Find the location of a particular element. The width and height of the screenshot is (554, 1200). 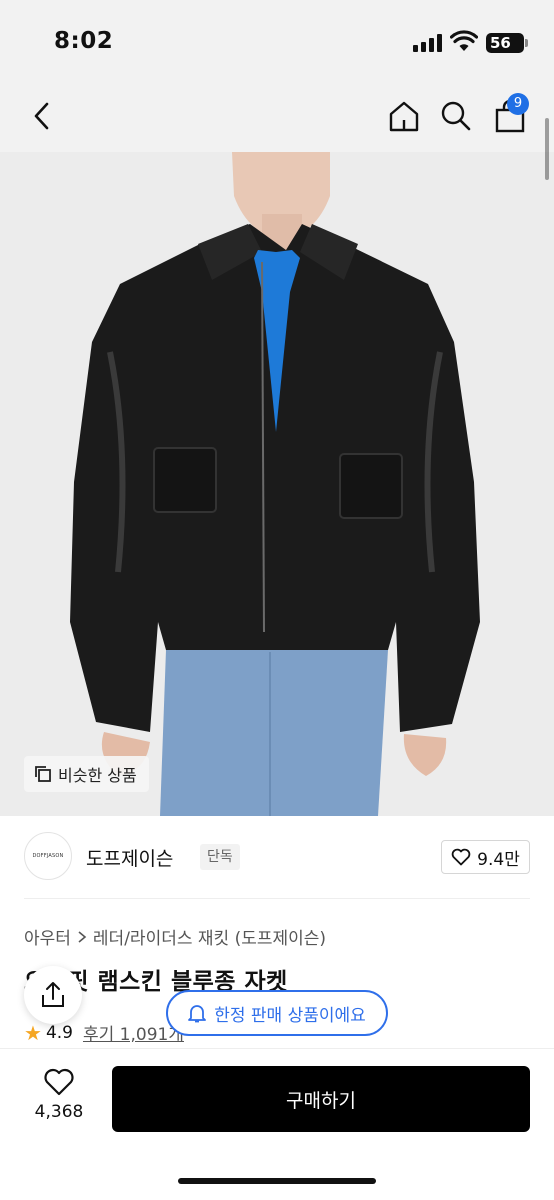

limited-sale-text: 한정 판매 상품이에요 is located at coordinates (290, 1015).